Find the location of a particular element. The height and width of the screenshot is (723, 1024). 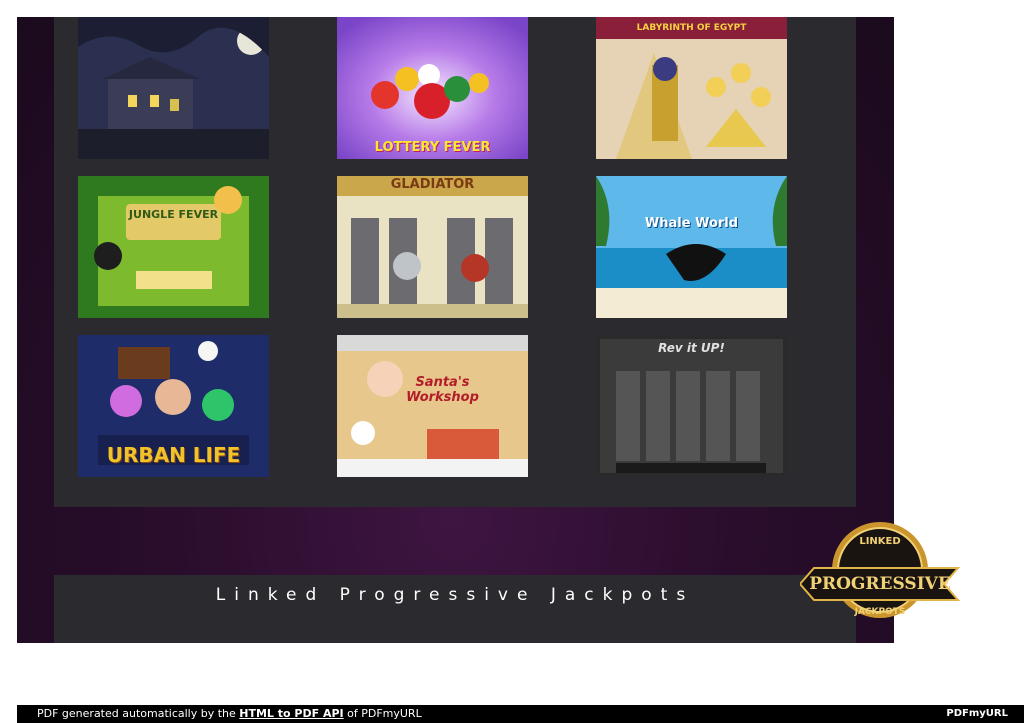

game-tile-urban-life: URBAN LIFE is located at coordinates (173, 406).